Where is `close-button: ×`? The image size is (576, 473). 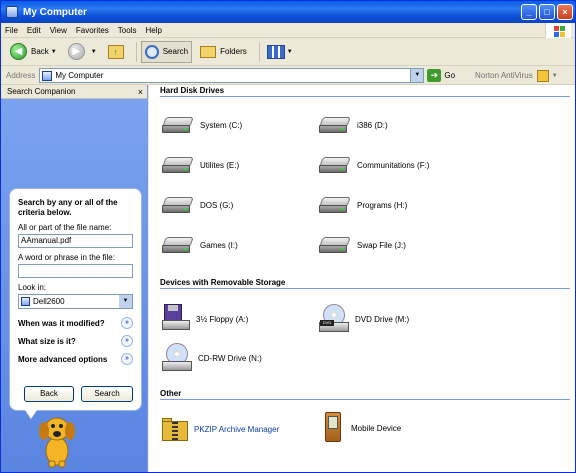 close-button: × is located at coordinates (565, 12).